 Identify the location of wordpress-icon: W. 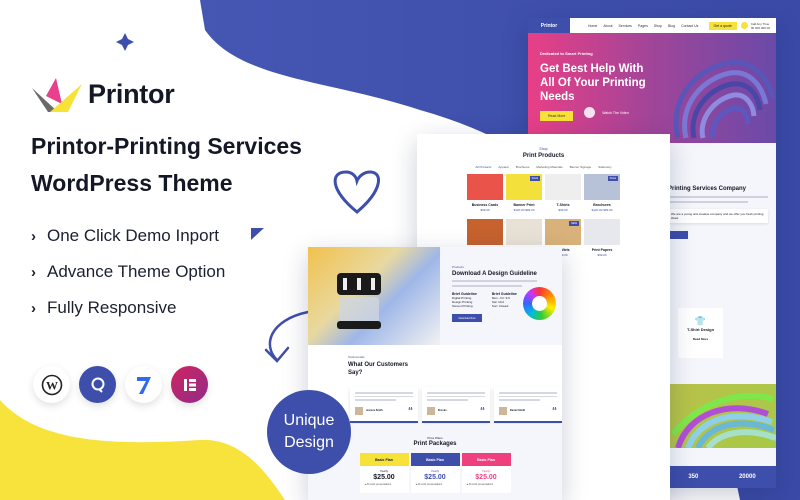
(51, 384).